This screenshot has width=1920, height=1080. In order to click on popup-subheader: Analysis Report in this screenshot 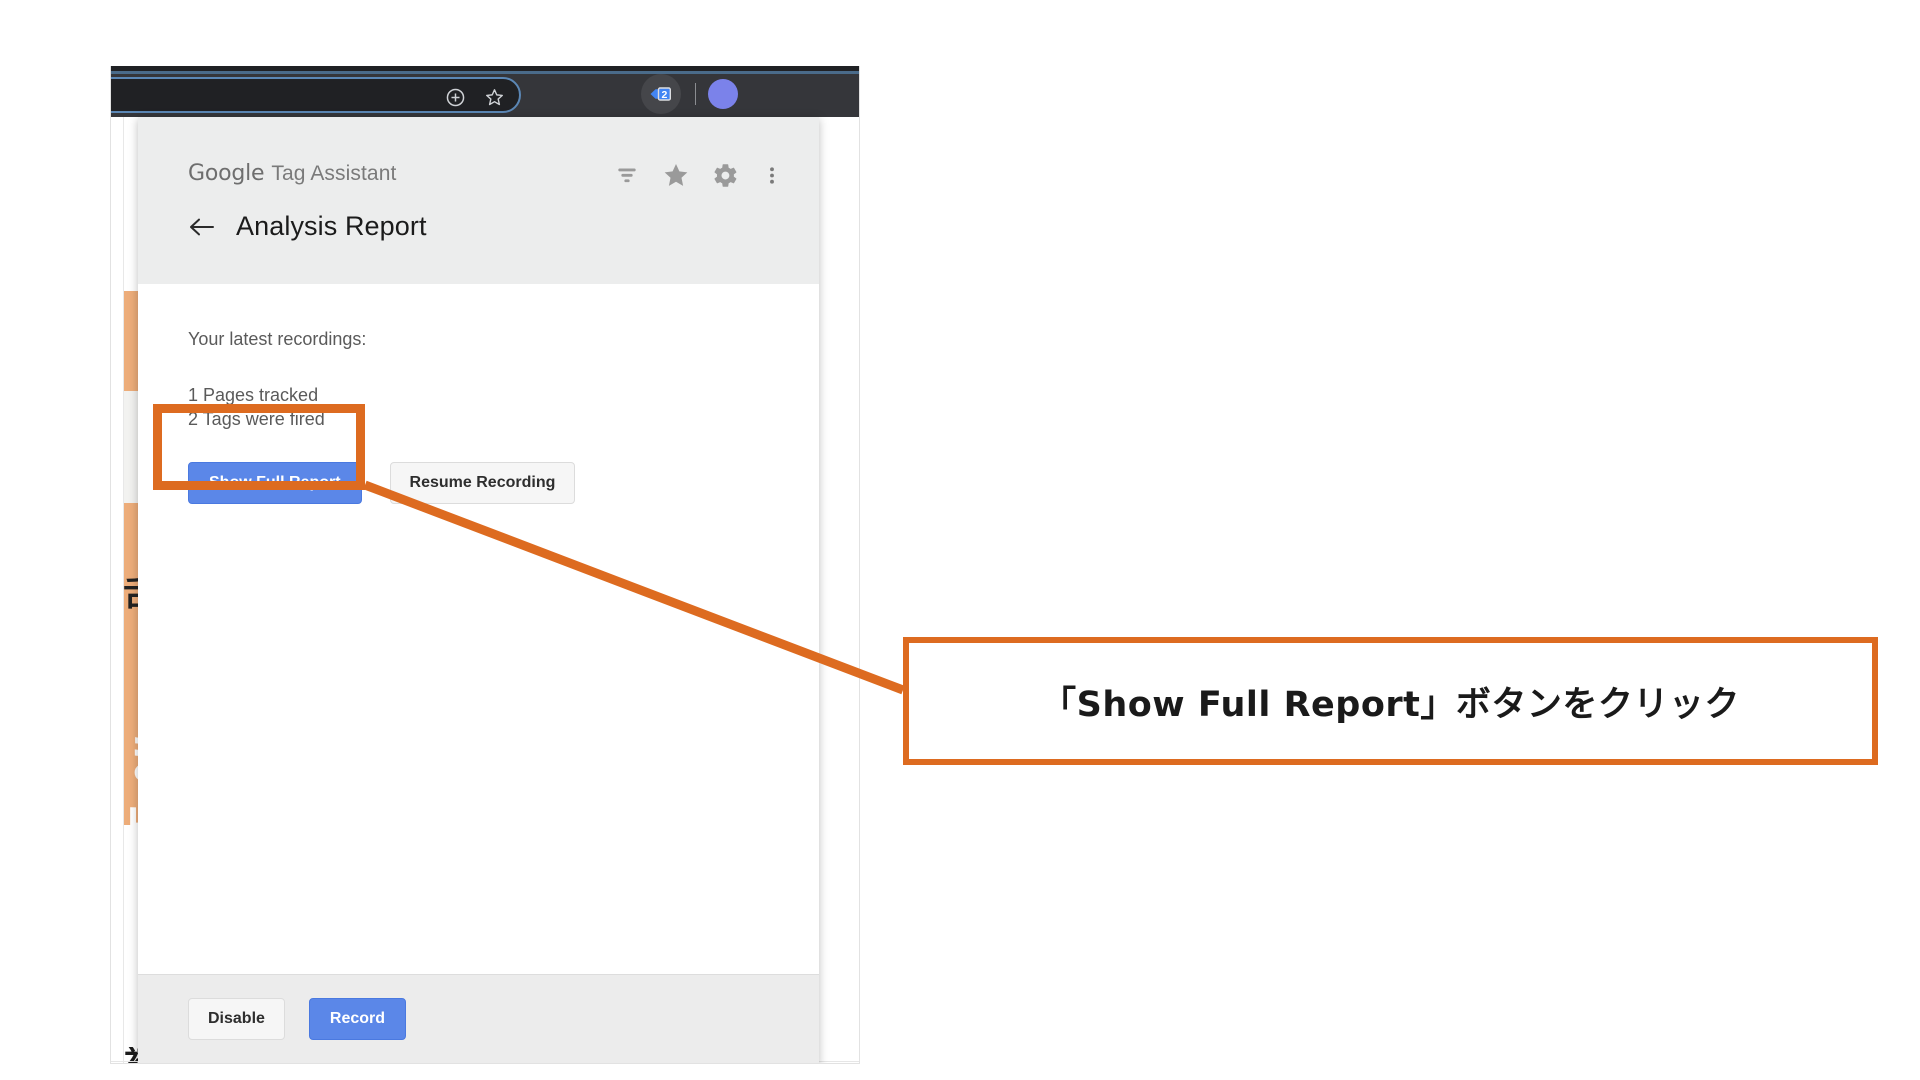, I will do `click(307, 226)`.